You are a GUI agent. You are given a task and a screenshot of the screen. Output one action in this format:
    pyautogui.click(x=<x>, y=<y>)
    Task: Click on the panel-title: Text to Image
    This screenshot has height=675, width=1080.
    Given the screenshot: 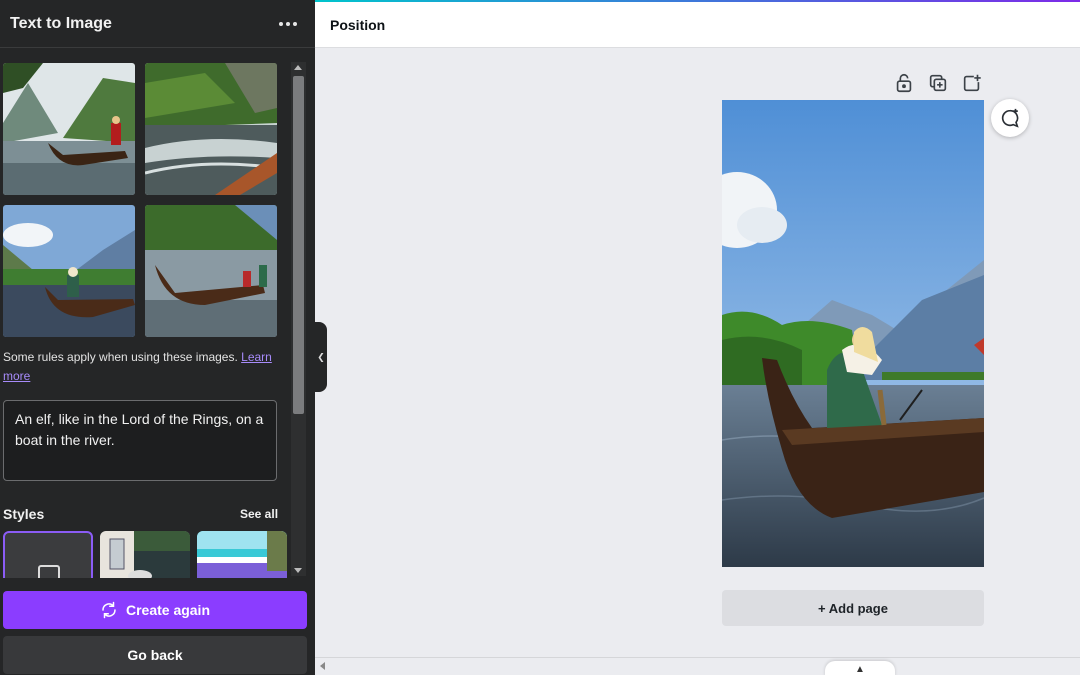 What is the action you would take?
    pyautogui.click(x=61, y=23)
    